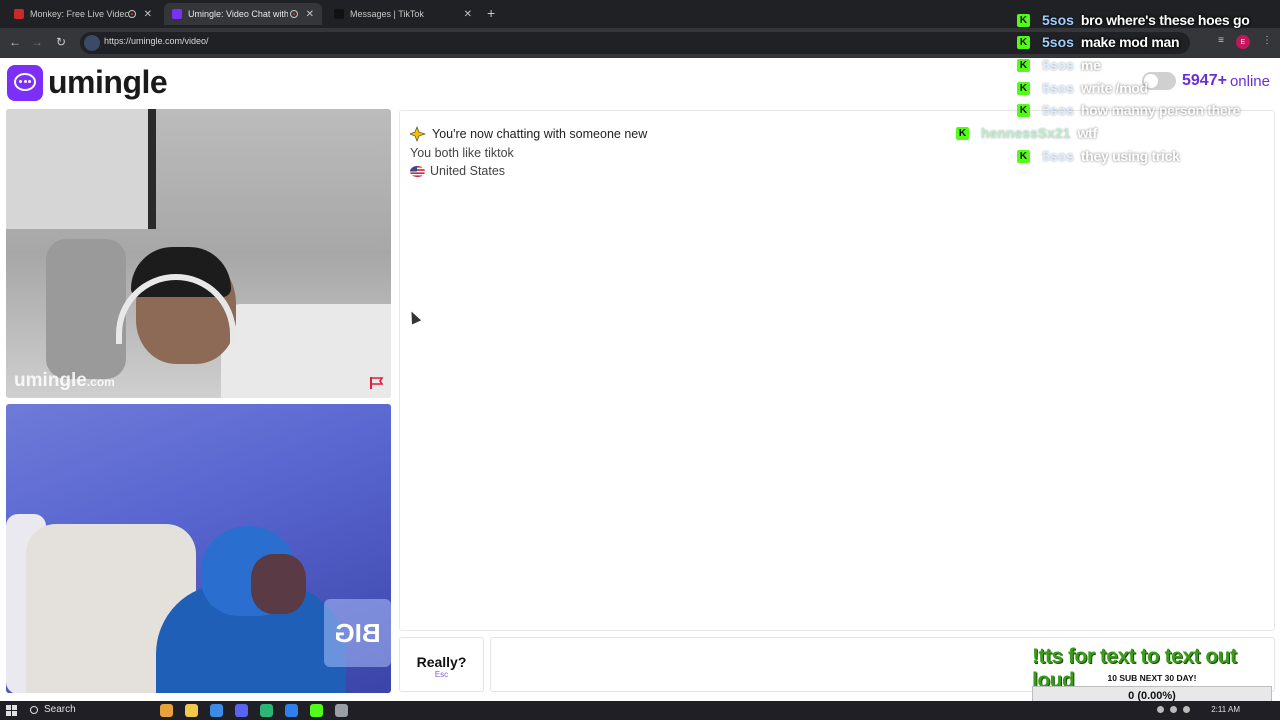 This screenshot has height=720, width=1280. I want to click on sparkle-icon, so click(418, 134).